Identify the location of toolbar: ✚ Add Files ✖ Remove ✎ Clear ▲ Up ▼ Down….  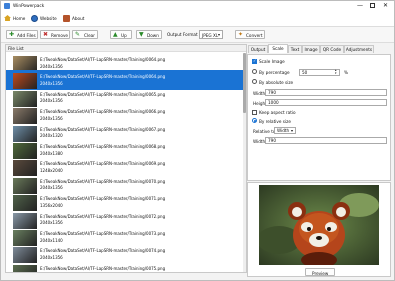
(197, 35).